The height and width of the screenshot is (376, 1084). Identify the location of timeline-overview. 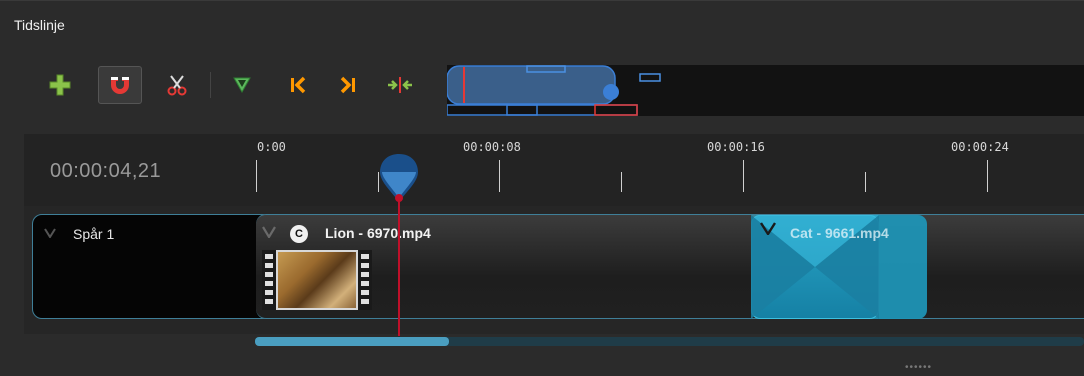
(765, 90).